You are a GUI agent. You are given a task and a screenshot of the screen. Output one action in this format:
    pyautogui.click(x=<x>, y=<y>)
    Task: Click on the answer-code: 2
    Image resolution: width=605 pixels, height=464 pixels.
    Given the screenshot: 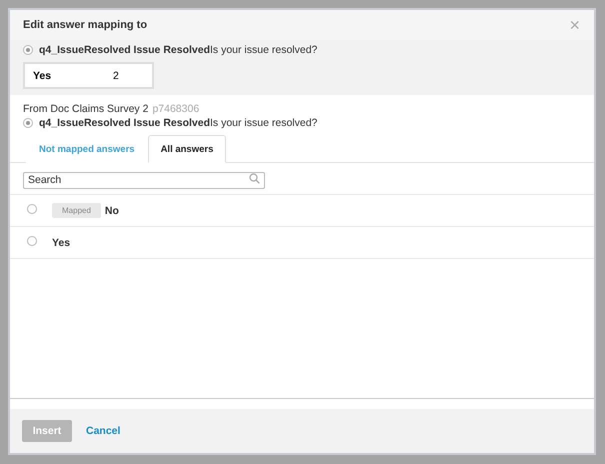 What is the action you would take?
    pyautogui.click(x=116, y=76)
    